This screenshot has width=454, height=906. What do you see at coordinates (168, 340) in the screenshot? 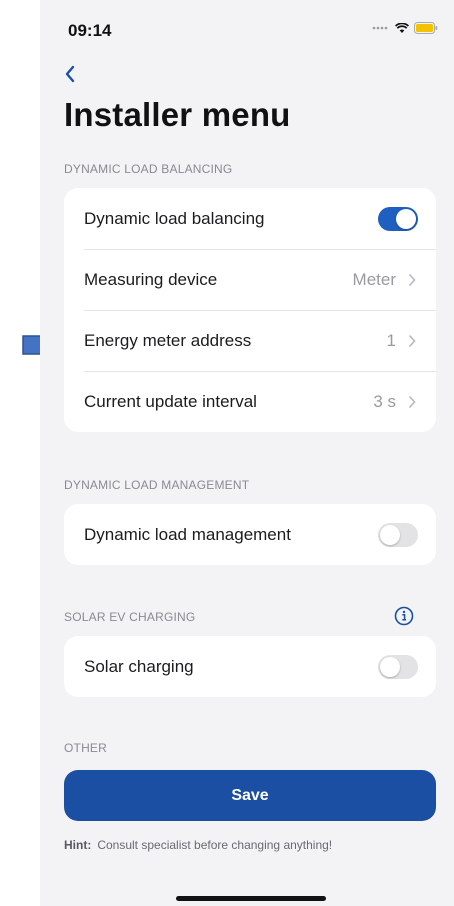
I see `energy-meter-address-label: Energy meter address` at bounding box center [168, 340].